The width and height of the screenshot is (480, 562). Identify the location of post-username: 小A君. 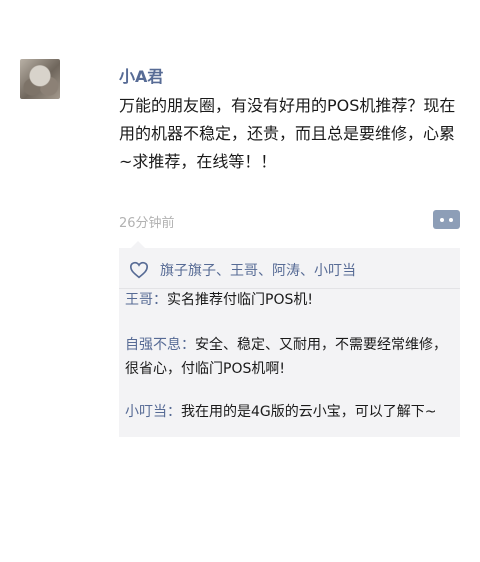
(141, 75).